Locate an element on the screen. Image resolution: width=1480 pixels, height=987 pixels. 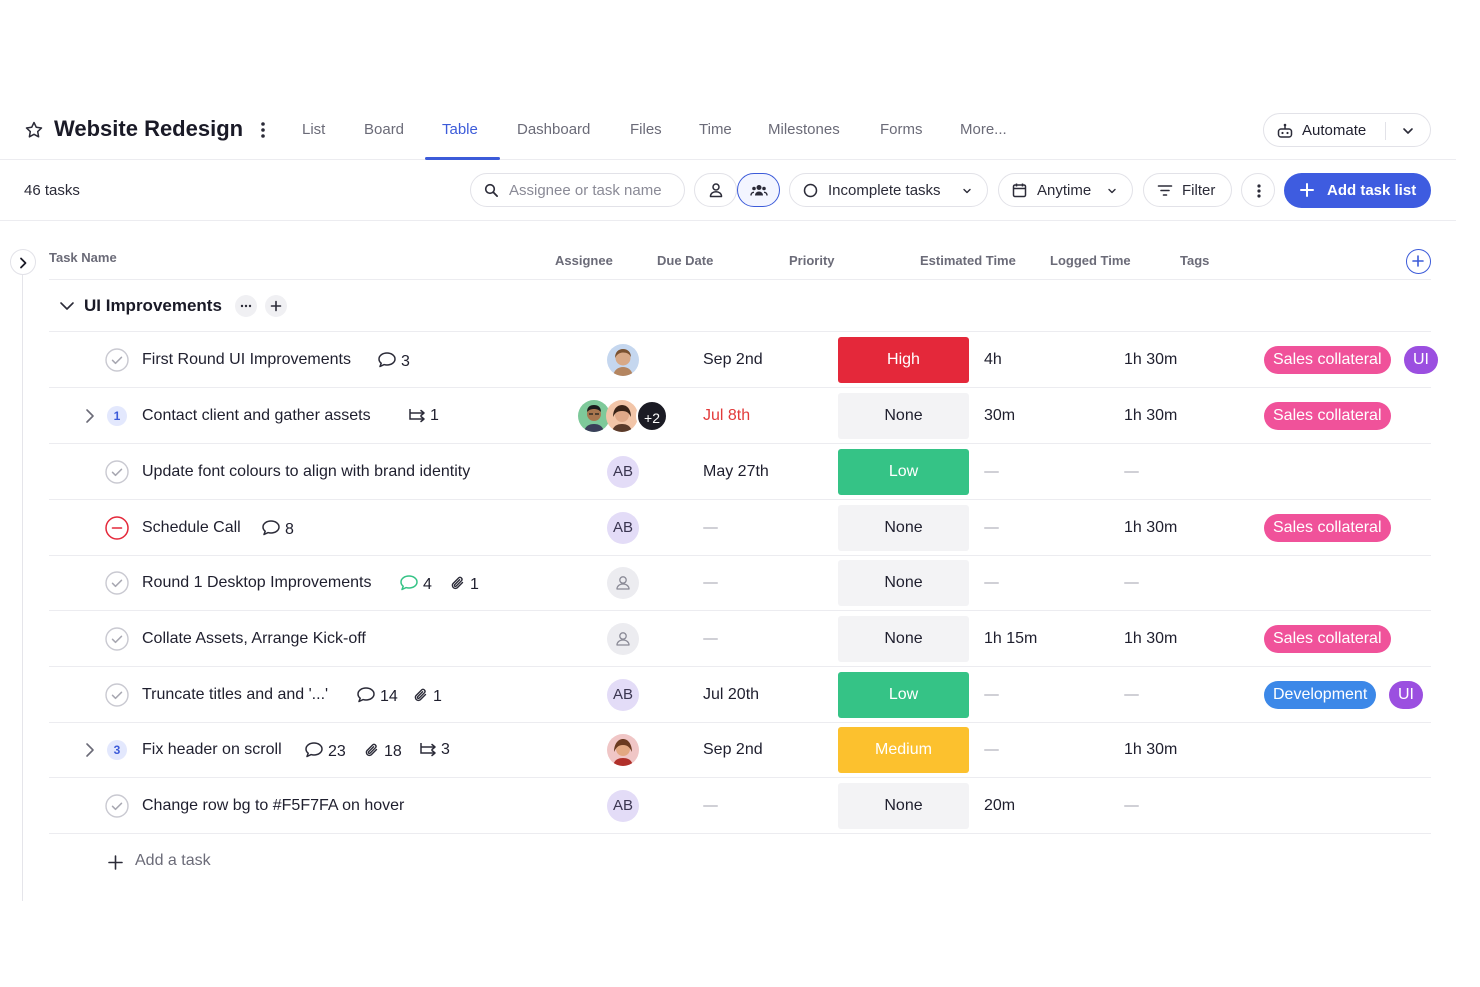
estimated-time: 20m is located at coordinates (999, 806).